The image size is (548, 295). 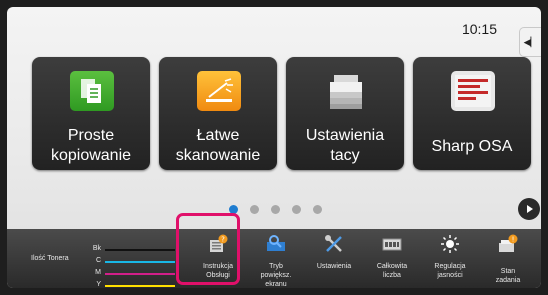 I want to click on highlight-frame, so click(x=208, y=249).